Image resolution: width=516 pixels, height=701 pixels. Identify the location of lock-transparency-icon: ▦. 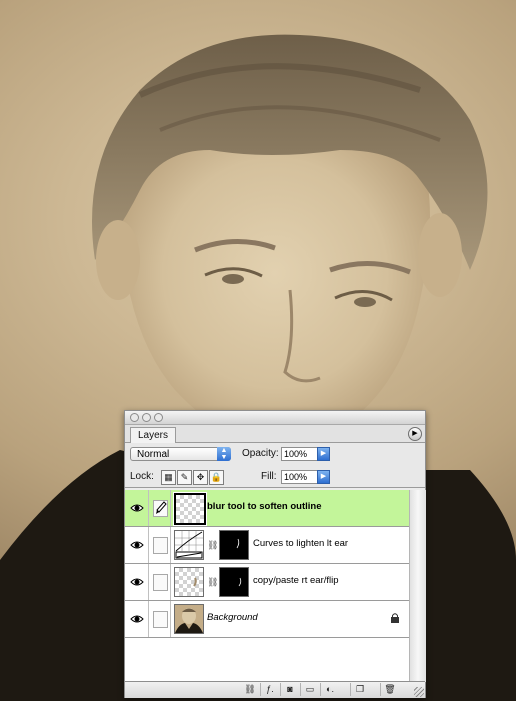
(168, 477).